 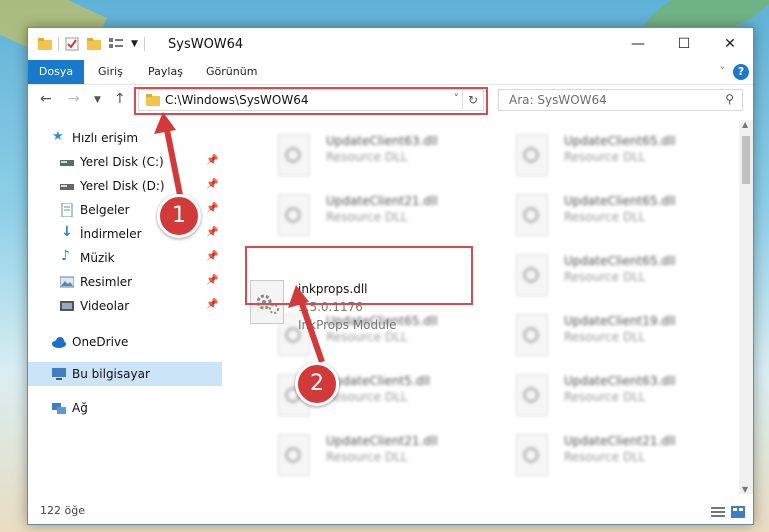 What do you see at coordinates (67, 282) in the screenshot?
I see `pictures-icon` at bounding box center [67, 282].